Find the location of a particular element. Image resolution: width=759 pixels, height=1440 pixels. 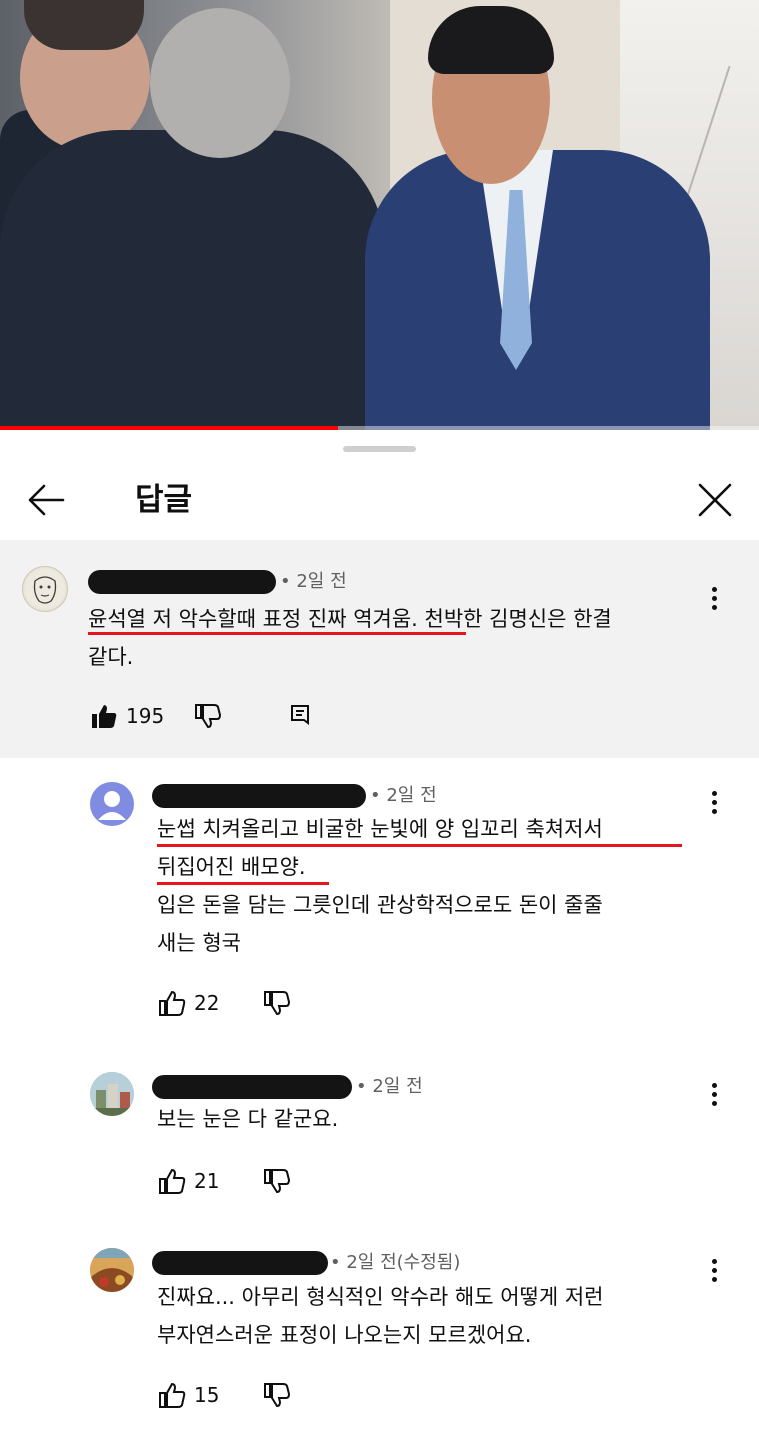

video-person-back-body is located at coordinates (192, 280).